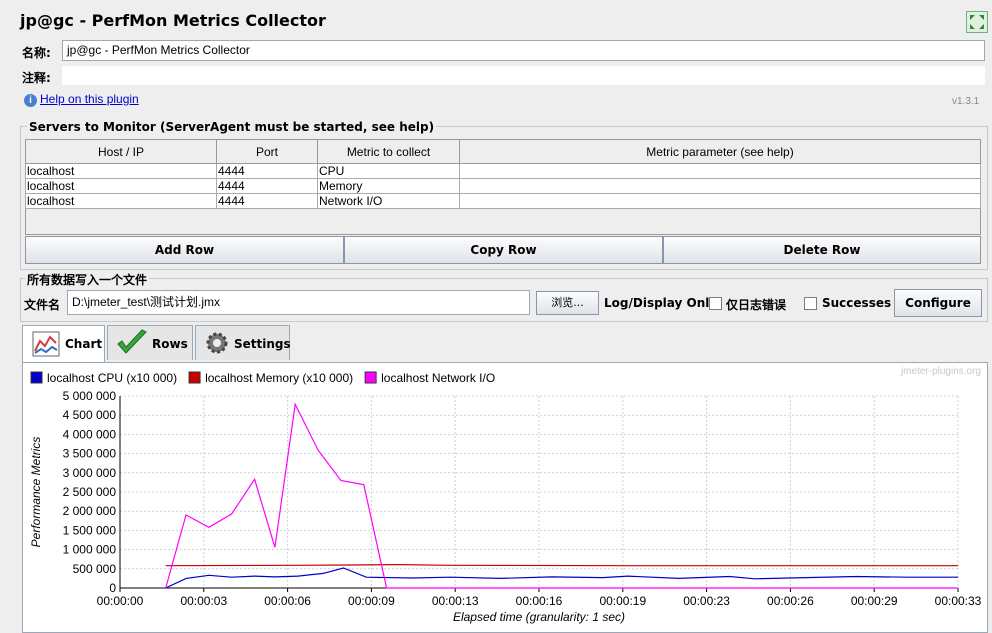 The height and width of the screenshot is (633, 992). What do you see at coordinates (388, 201) in the screenshot?
I see `cell-metric: Network I/O` at bounding box center [388, 201].